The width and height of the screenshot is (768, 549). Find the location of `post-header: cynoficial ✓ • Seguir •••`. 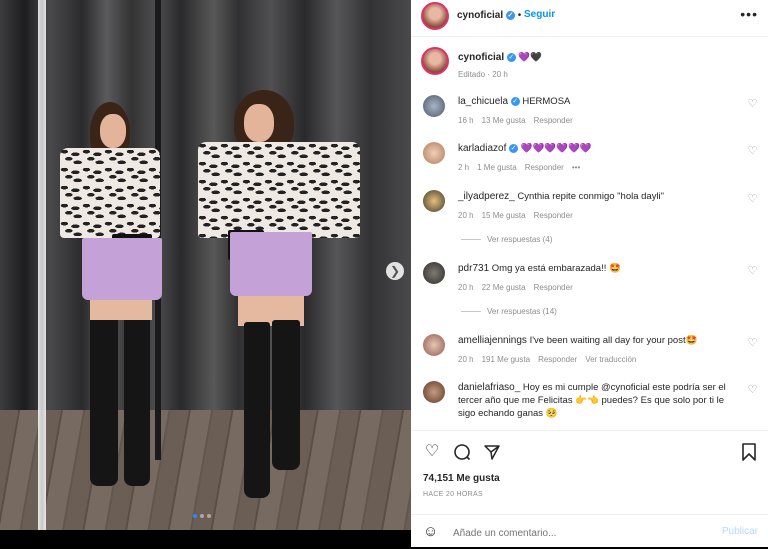

post-header: cynoficial ✓ • Seguir ••• is located at coordinates (589, 18).